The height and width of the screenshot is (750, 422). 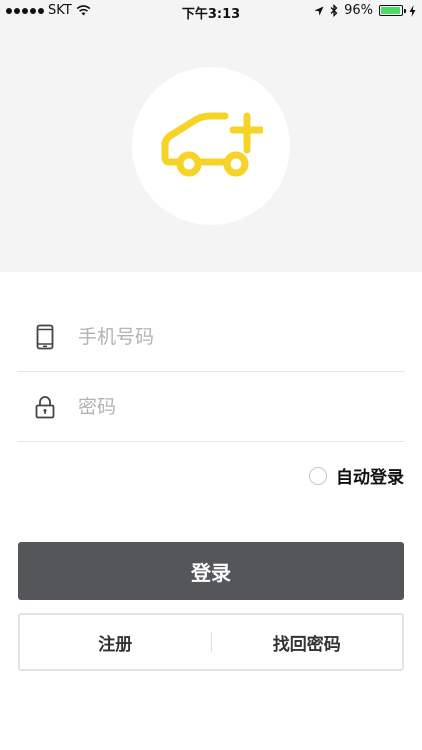 I want to click on auto-login-radio, so click(x=318, y=475).